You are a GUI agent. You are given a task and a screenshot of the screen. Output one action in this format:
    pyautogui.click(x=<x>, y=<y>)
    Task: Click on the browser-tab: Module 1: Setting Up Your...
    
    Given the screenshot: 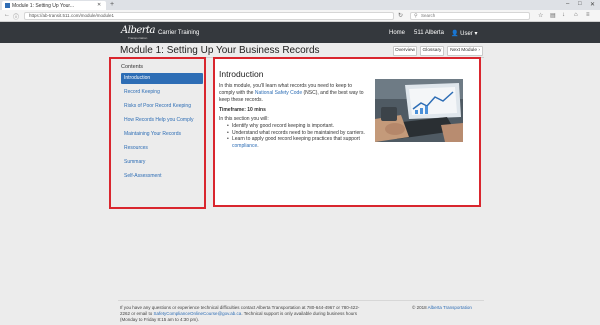 What is the action you would take?
    pyautogui.click(x=54, y=5)
    